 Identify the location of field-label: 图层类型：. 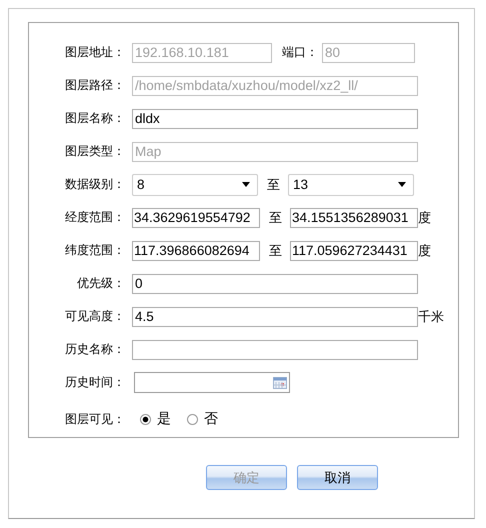
(95, 151).